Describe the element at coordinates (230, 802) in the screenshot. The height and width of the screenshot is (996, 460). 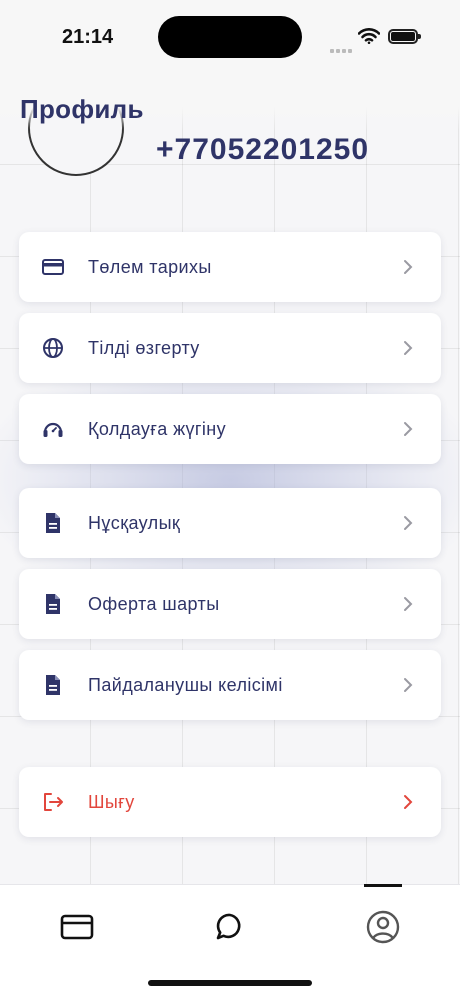
I see `logout-button: Шығу` at that location.